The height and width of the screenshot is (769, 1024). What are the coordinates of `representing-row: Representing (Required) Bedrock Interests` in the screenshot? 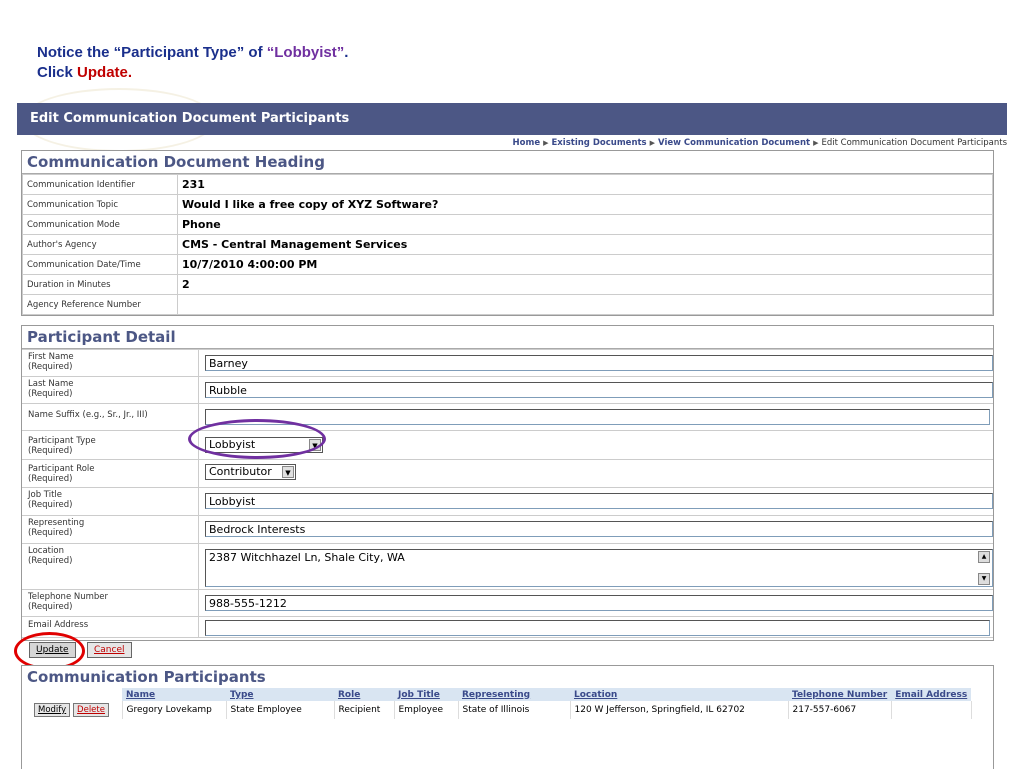 It's located at (507, 529).